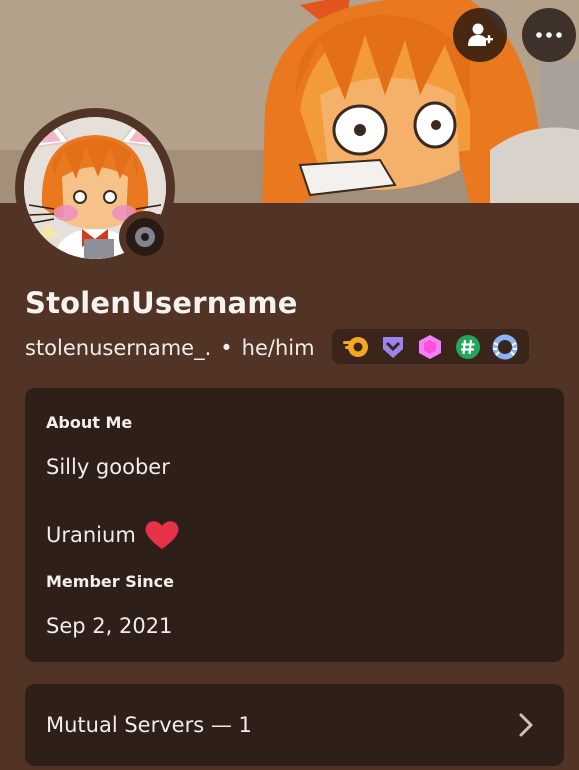  I want to click on more-icon, so click(549, 35).